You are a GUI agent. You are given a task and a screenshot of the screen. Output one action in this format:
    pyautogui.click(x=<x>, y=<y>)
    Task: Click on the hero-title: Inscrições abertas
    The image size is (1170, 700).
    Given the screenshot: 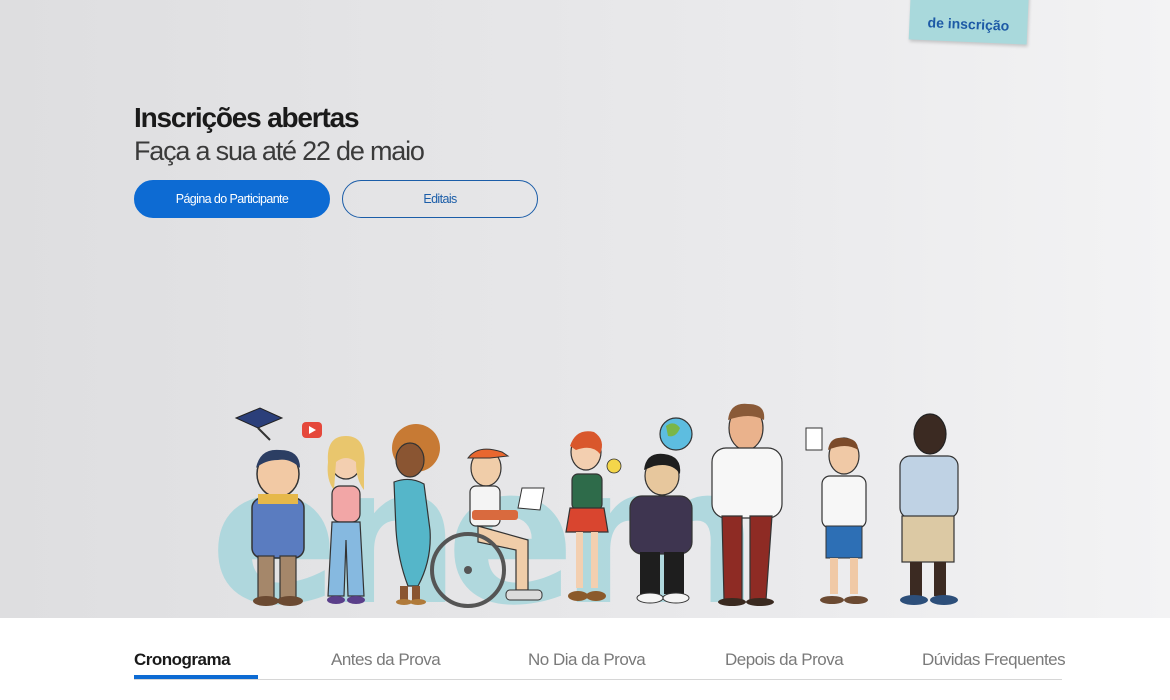 What is the action you would take?
    pyautogui.click(x=247, y=117)
    